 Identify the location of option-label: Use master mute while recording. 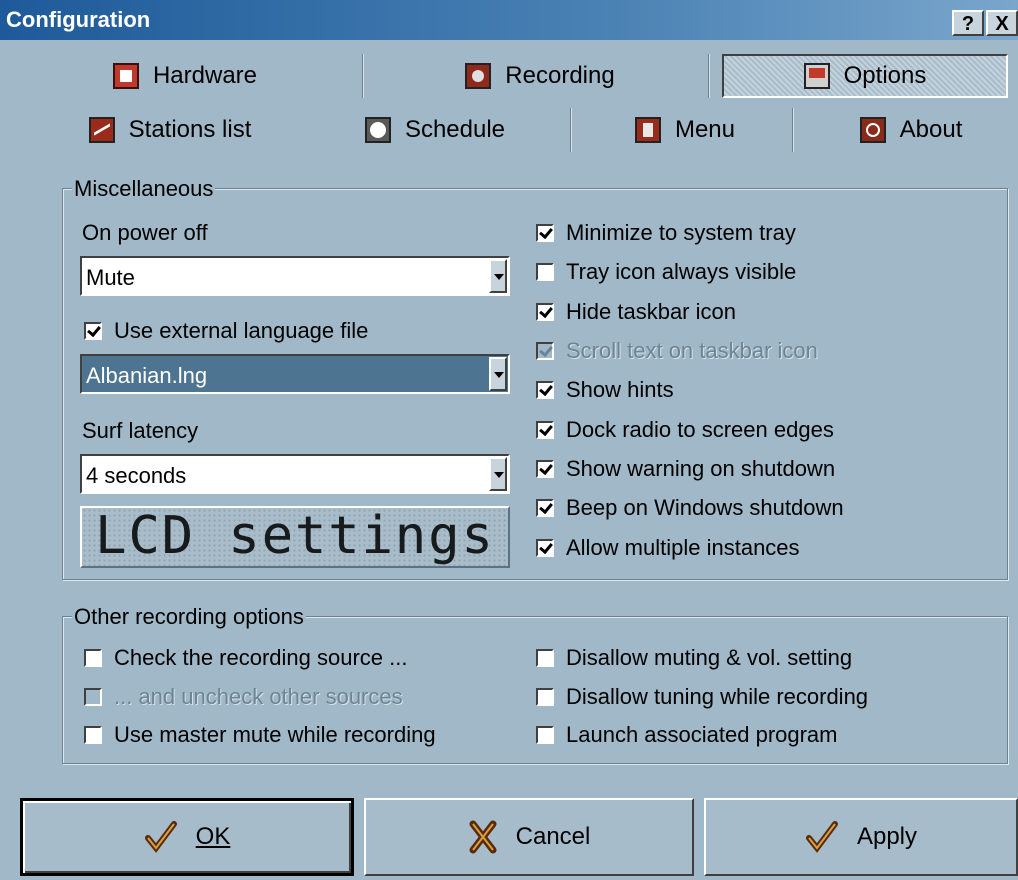
(275, 734).